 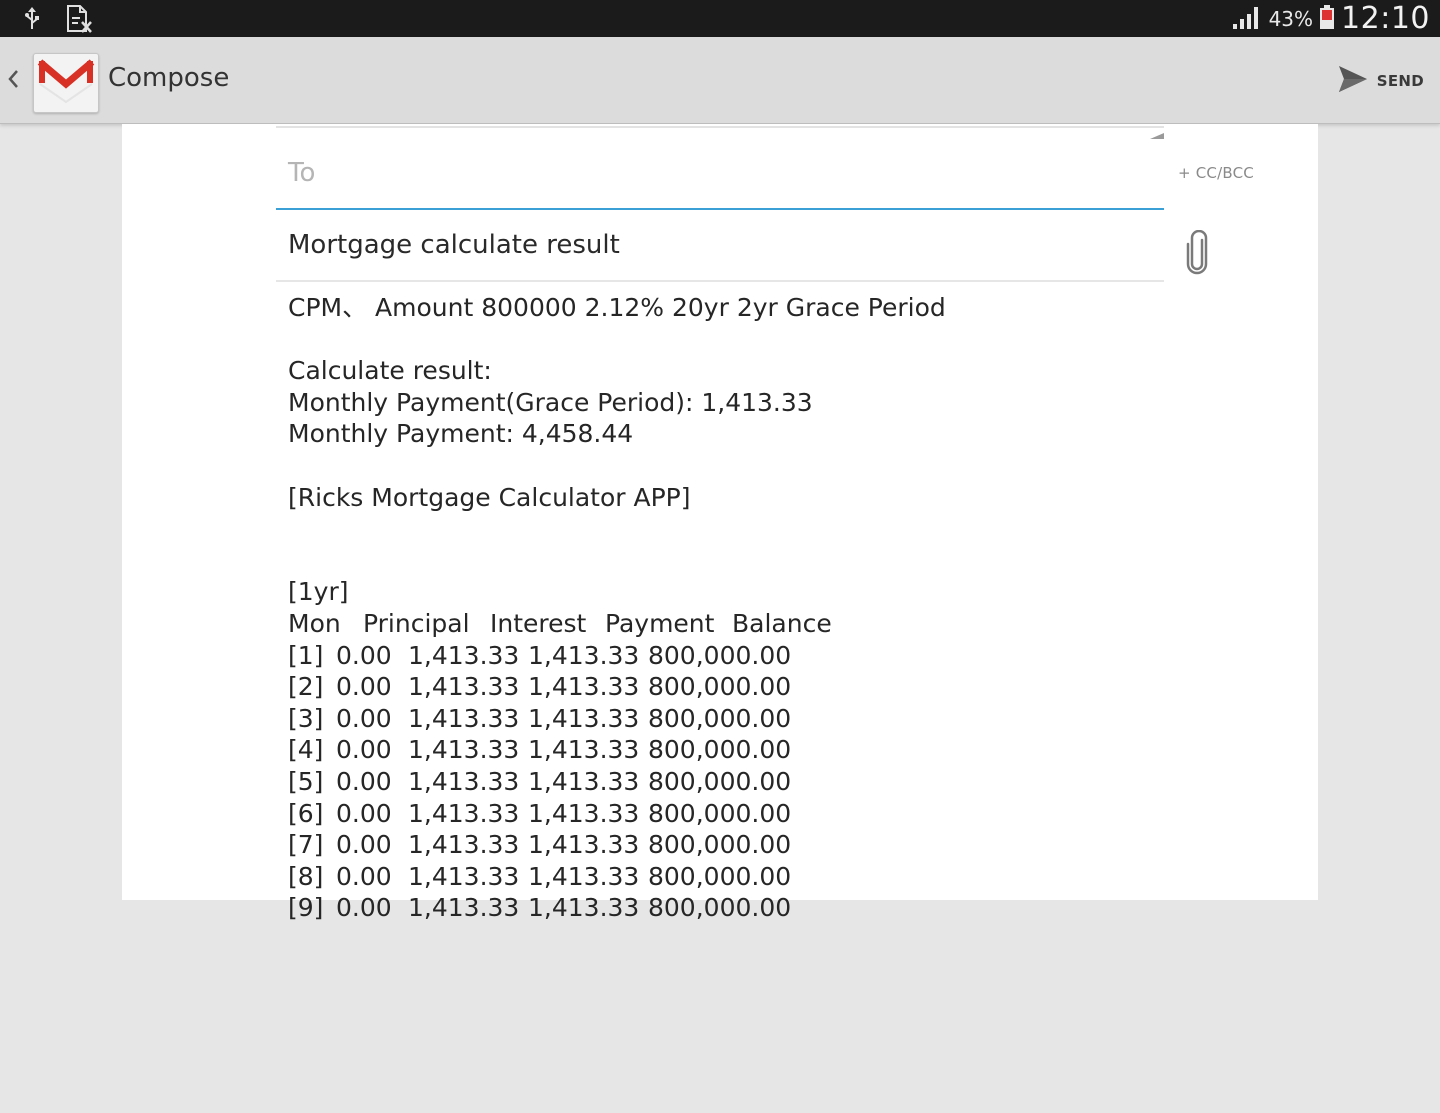 I want to click on action-bar: Compose SEND, so click(x=720, y=80).